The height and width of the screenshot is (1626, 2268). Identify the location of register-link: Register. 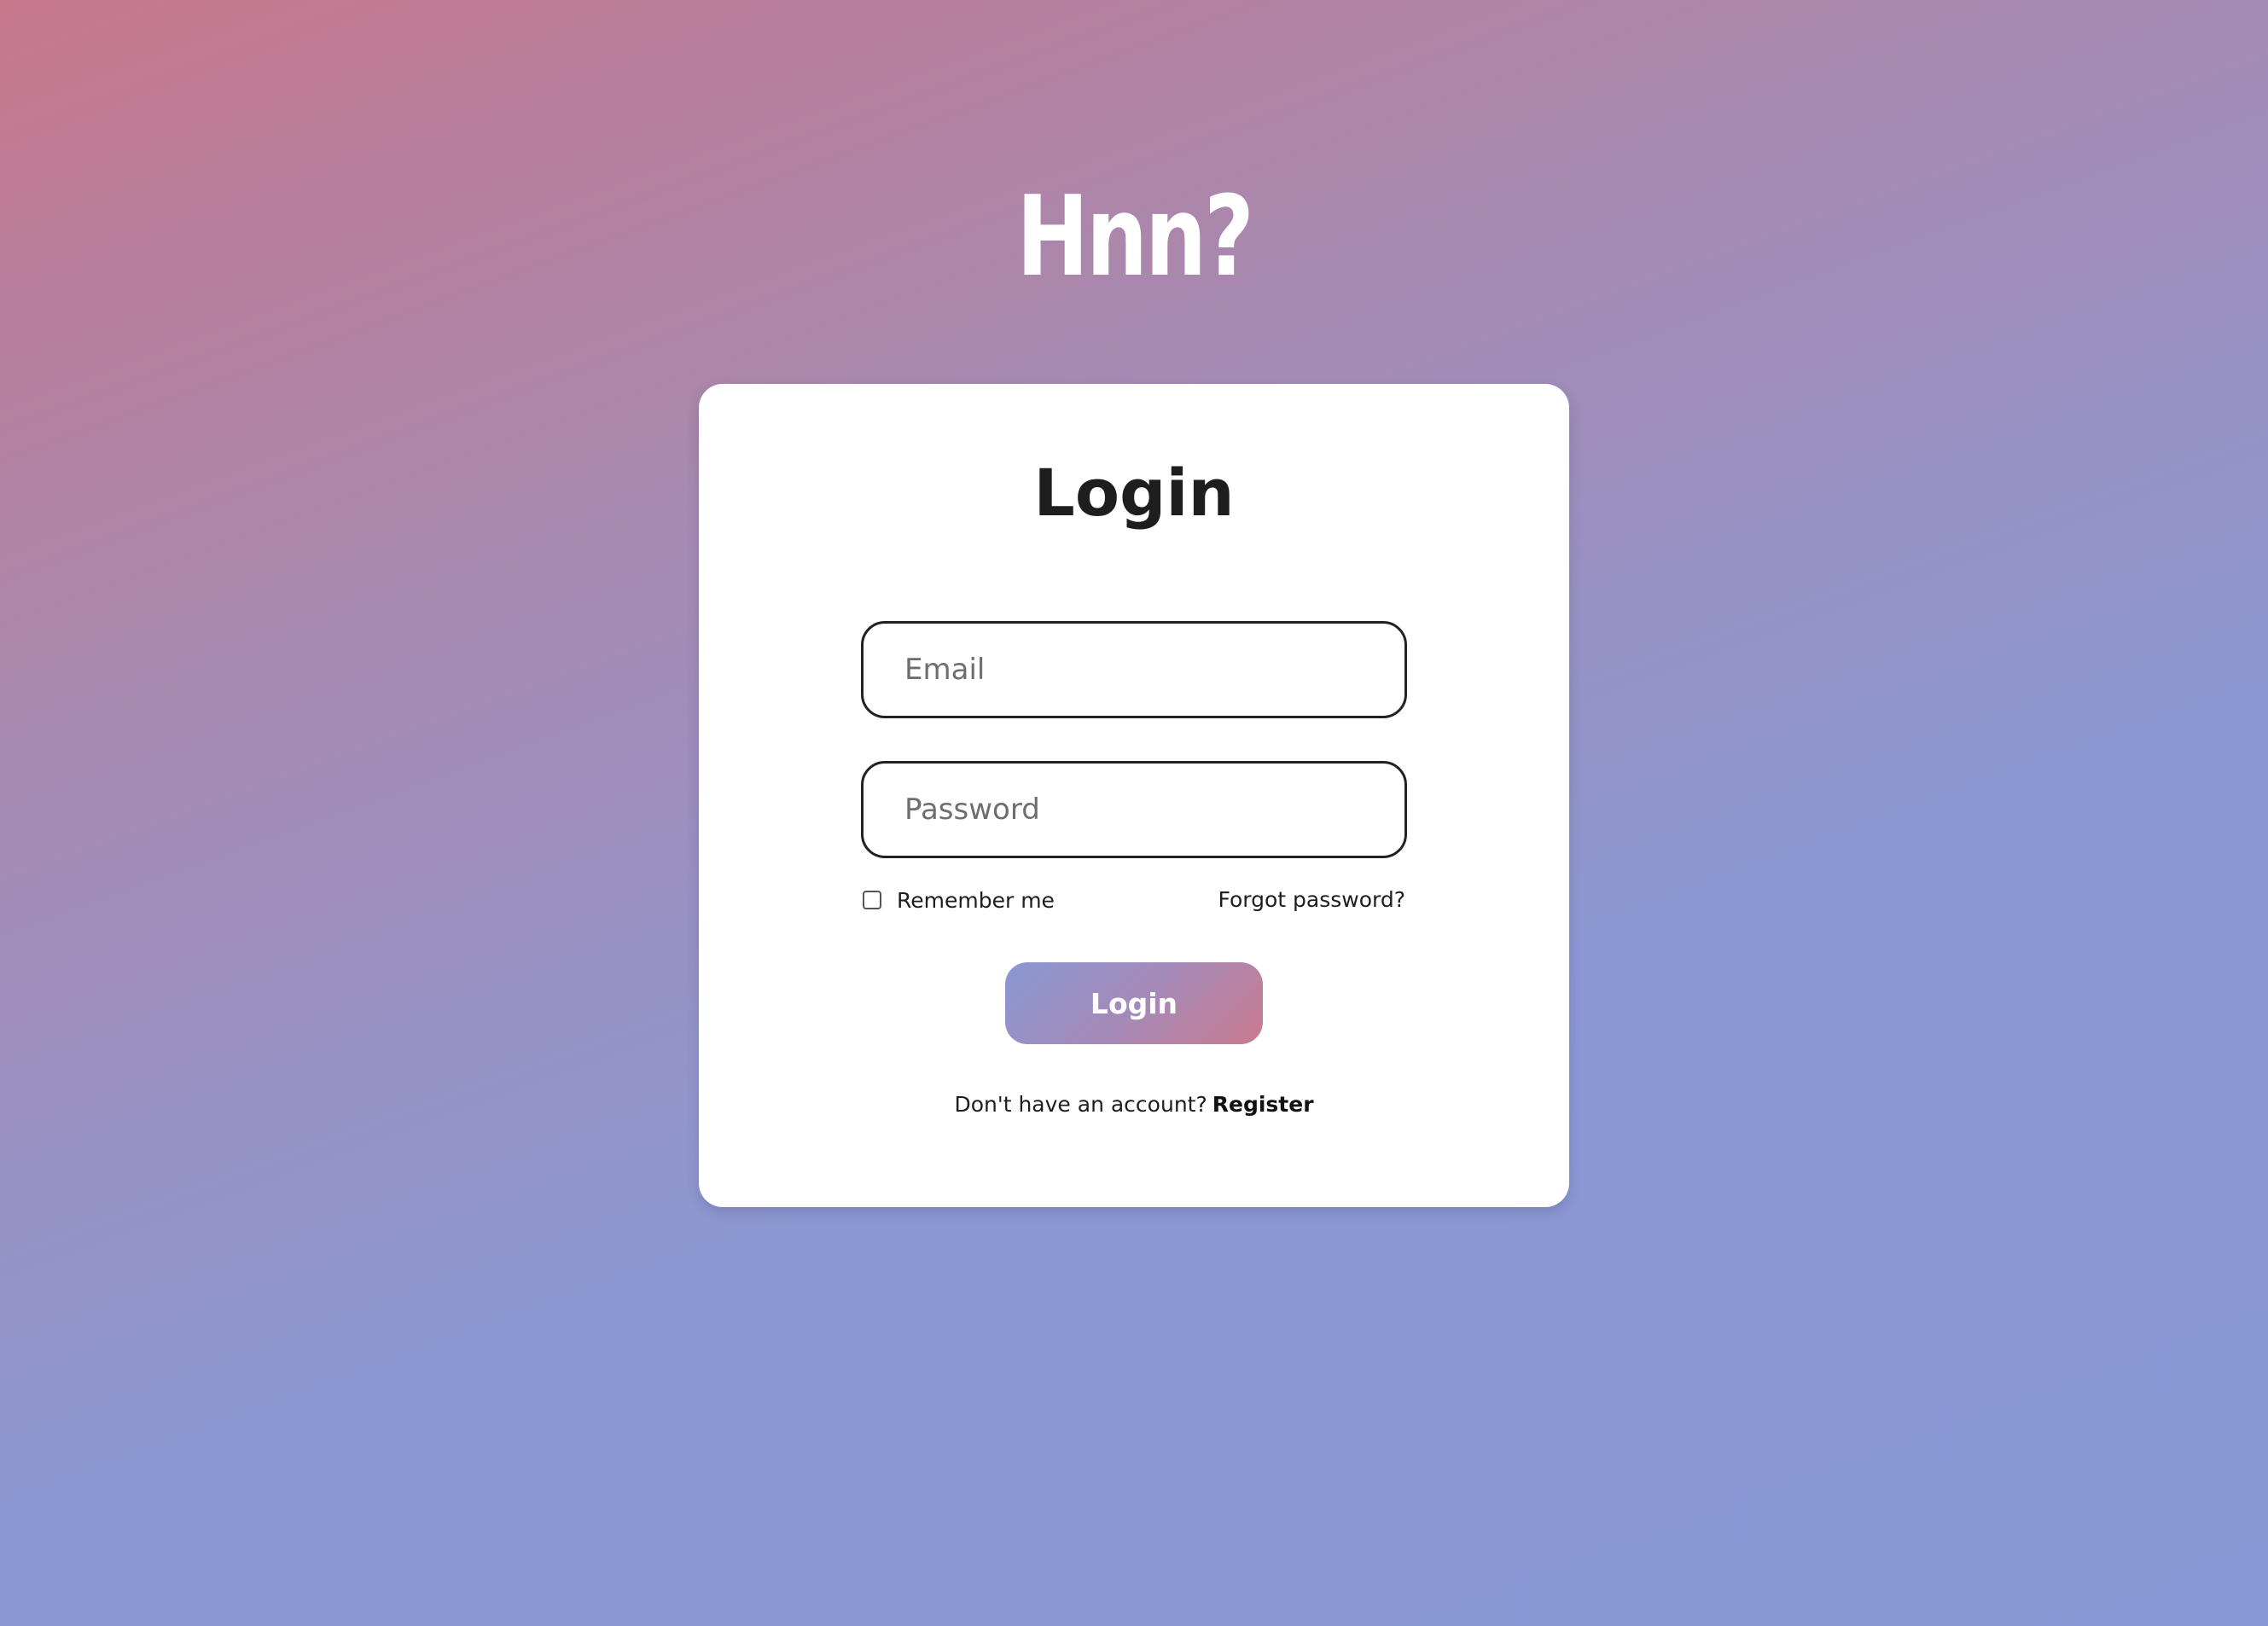
(1263, 1104).